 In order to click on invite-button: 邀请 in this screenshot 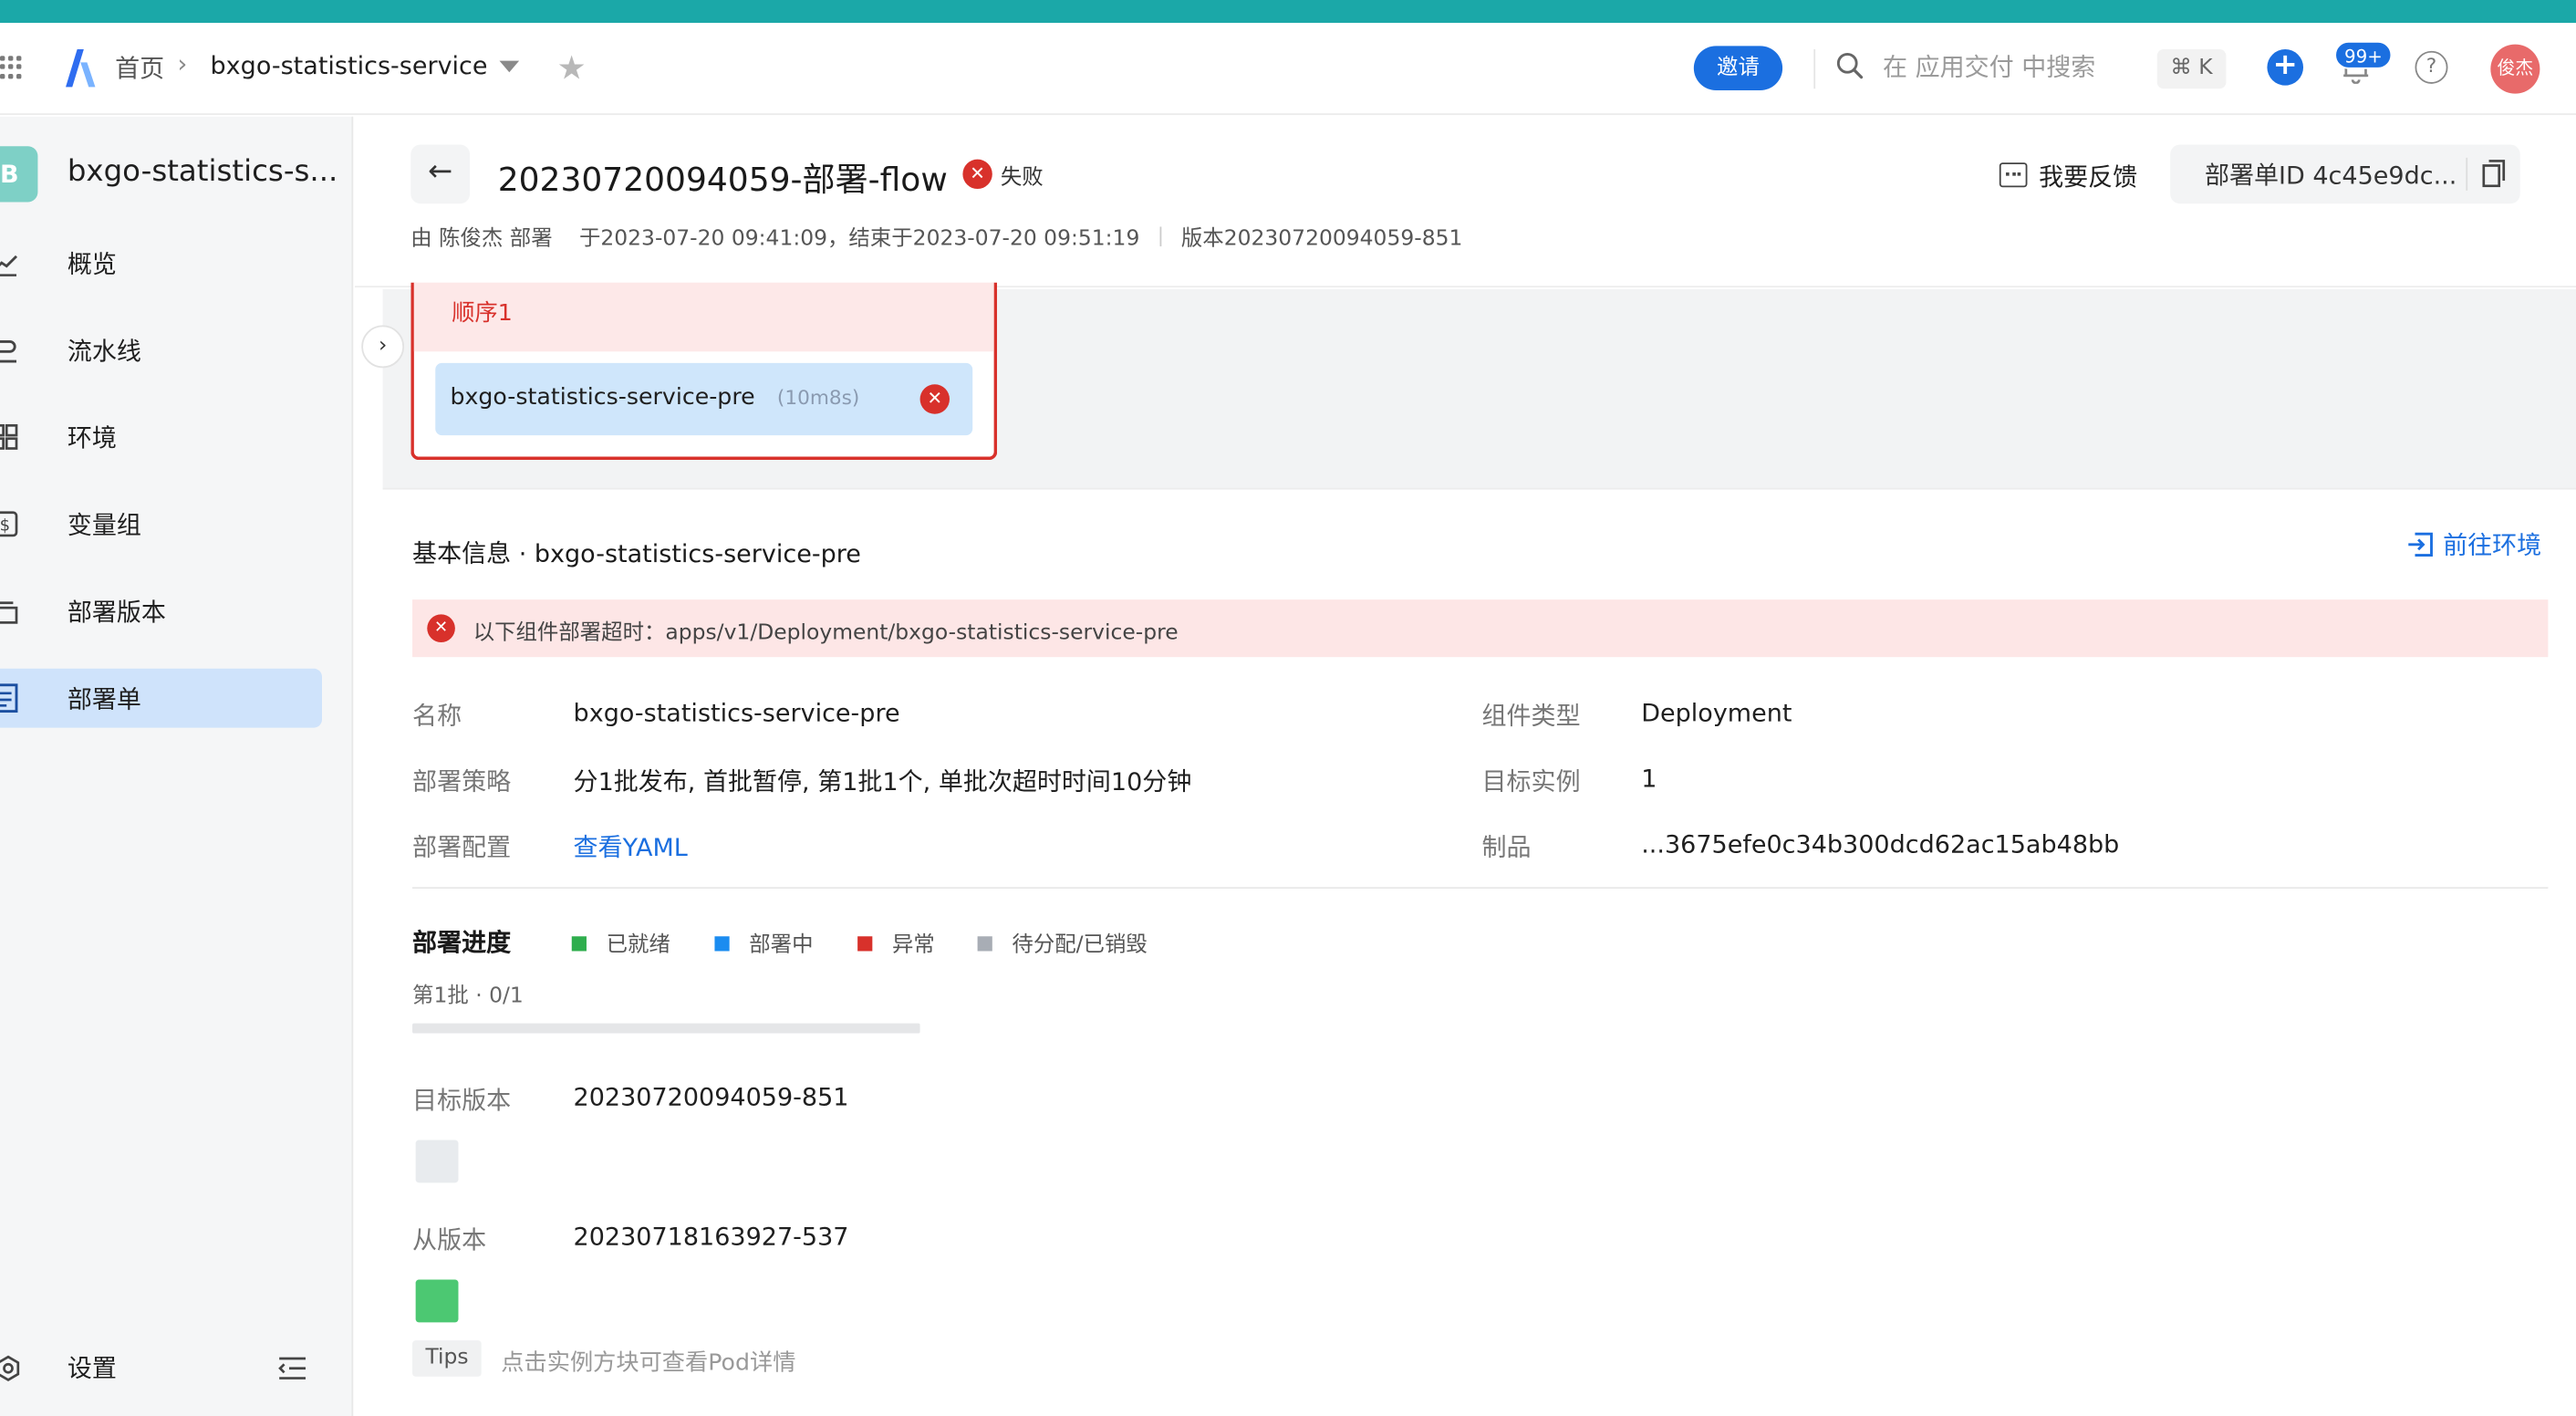, I will do `click(1738, 68)`.